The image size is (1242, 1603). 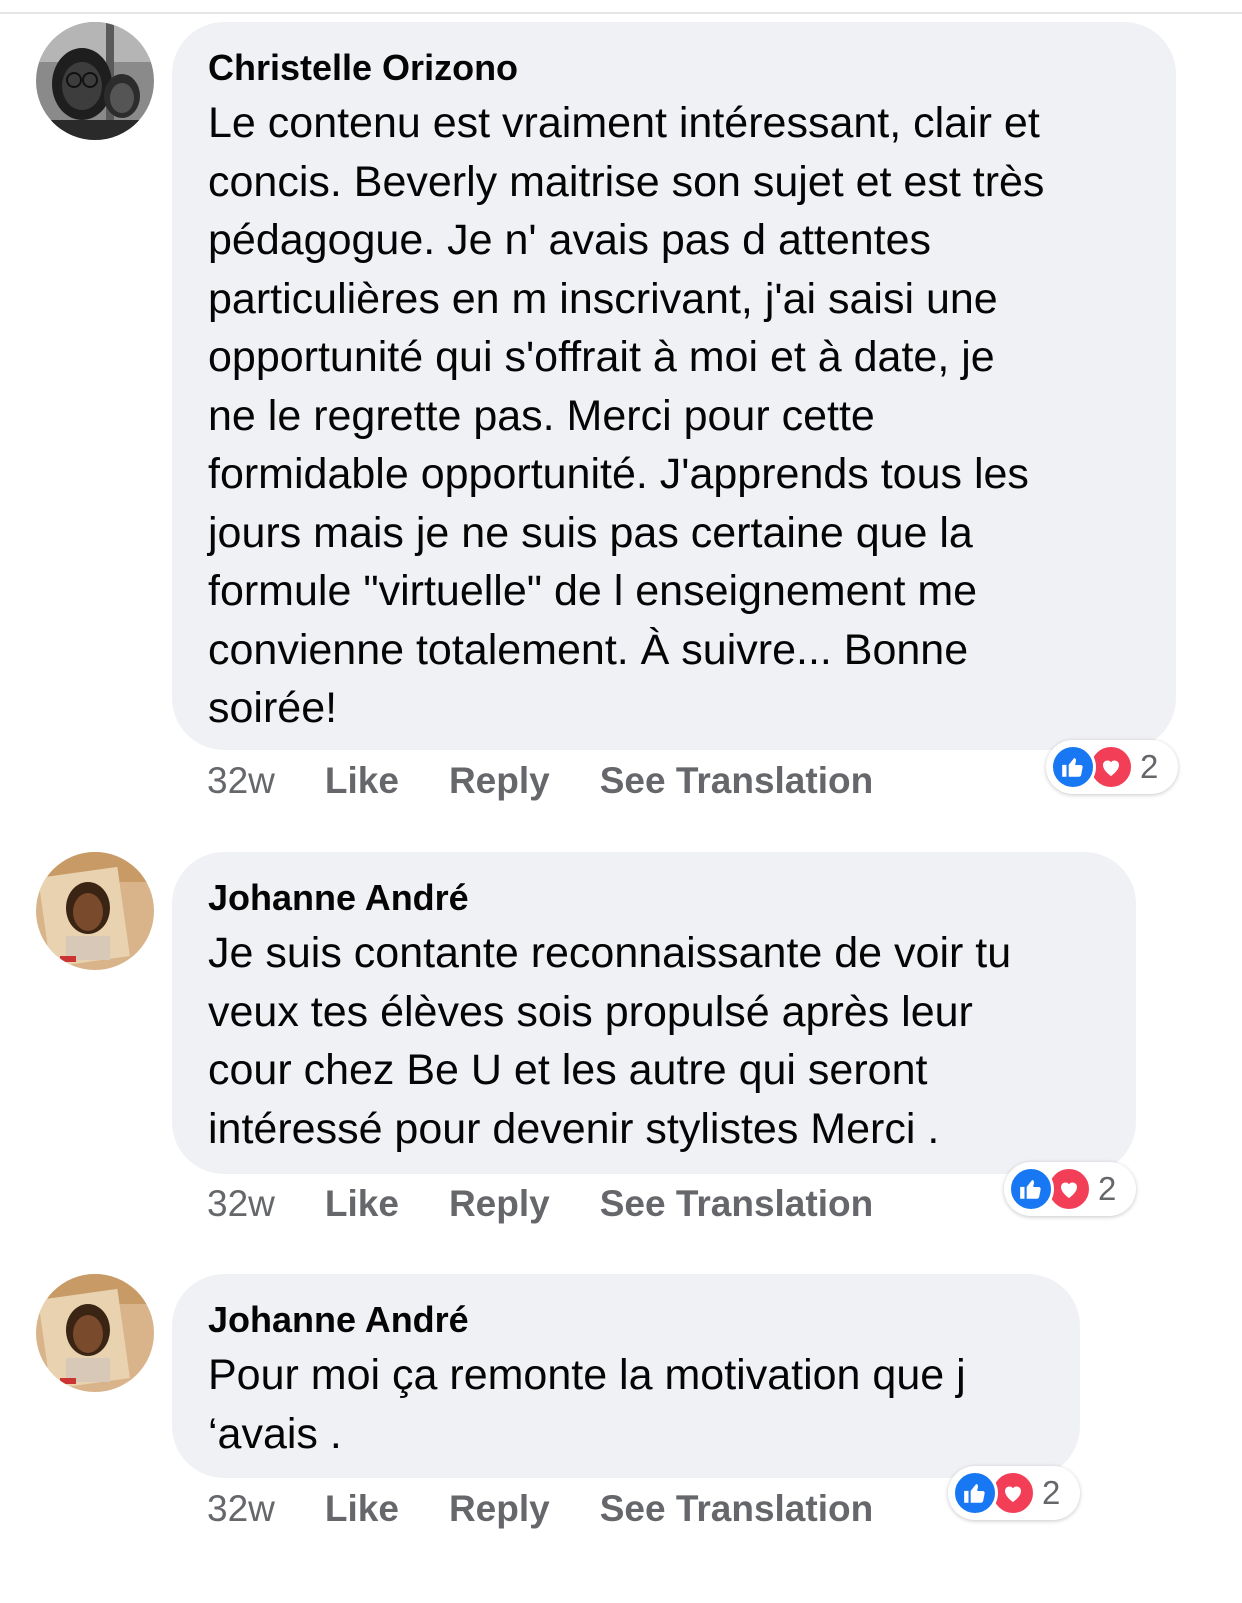 I want to click on top-divider, so click(x=621, y=13).